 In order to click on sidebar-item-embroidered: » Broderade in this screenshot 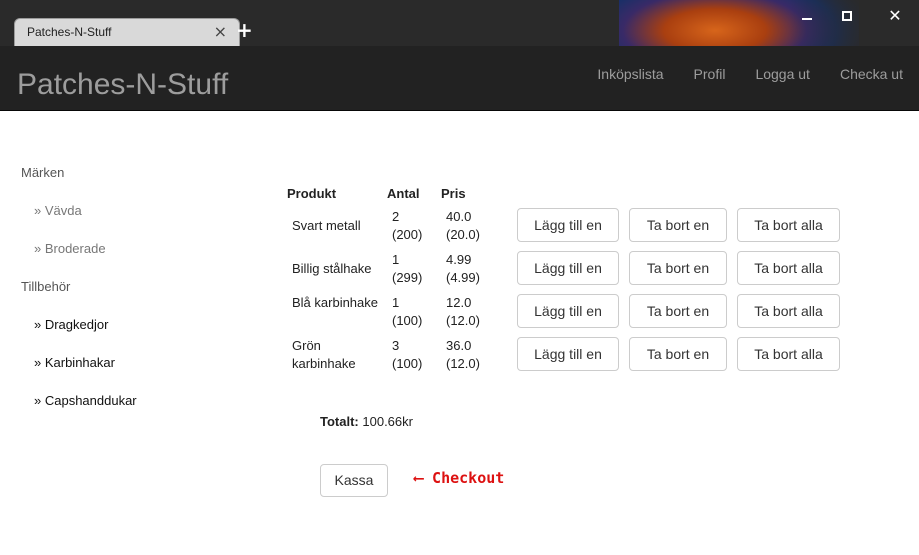, I will do `click(121, 259)`.